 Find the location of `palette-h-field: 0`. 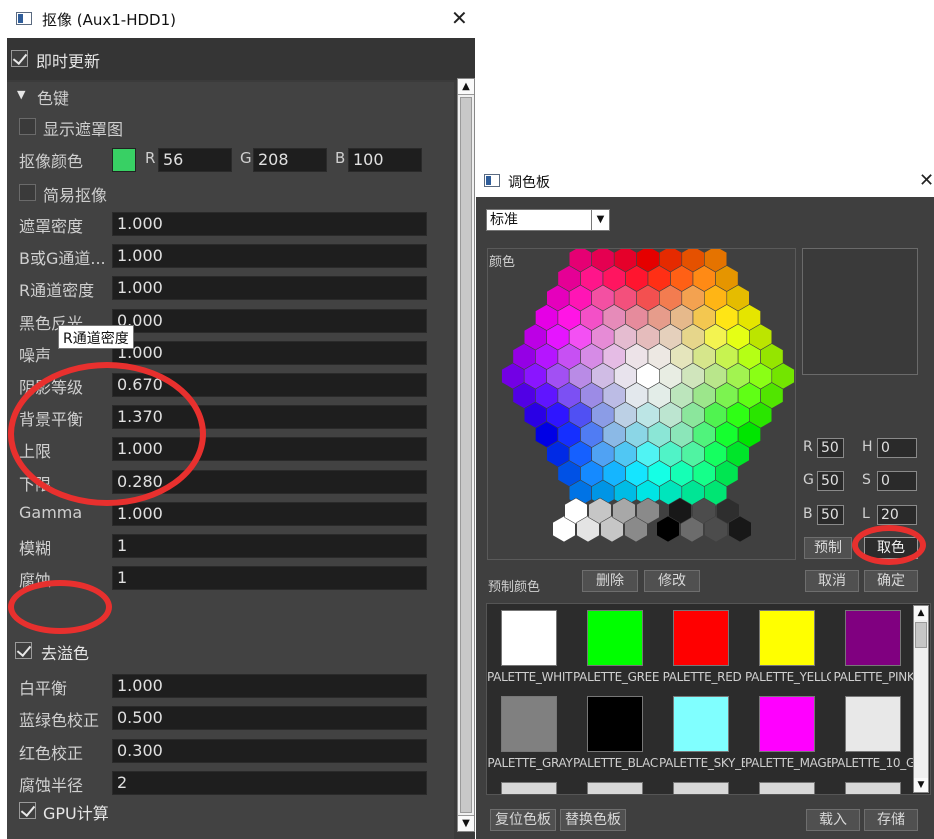

palette-h-field: 0 is located at coordinates (897, 448).